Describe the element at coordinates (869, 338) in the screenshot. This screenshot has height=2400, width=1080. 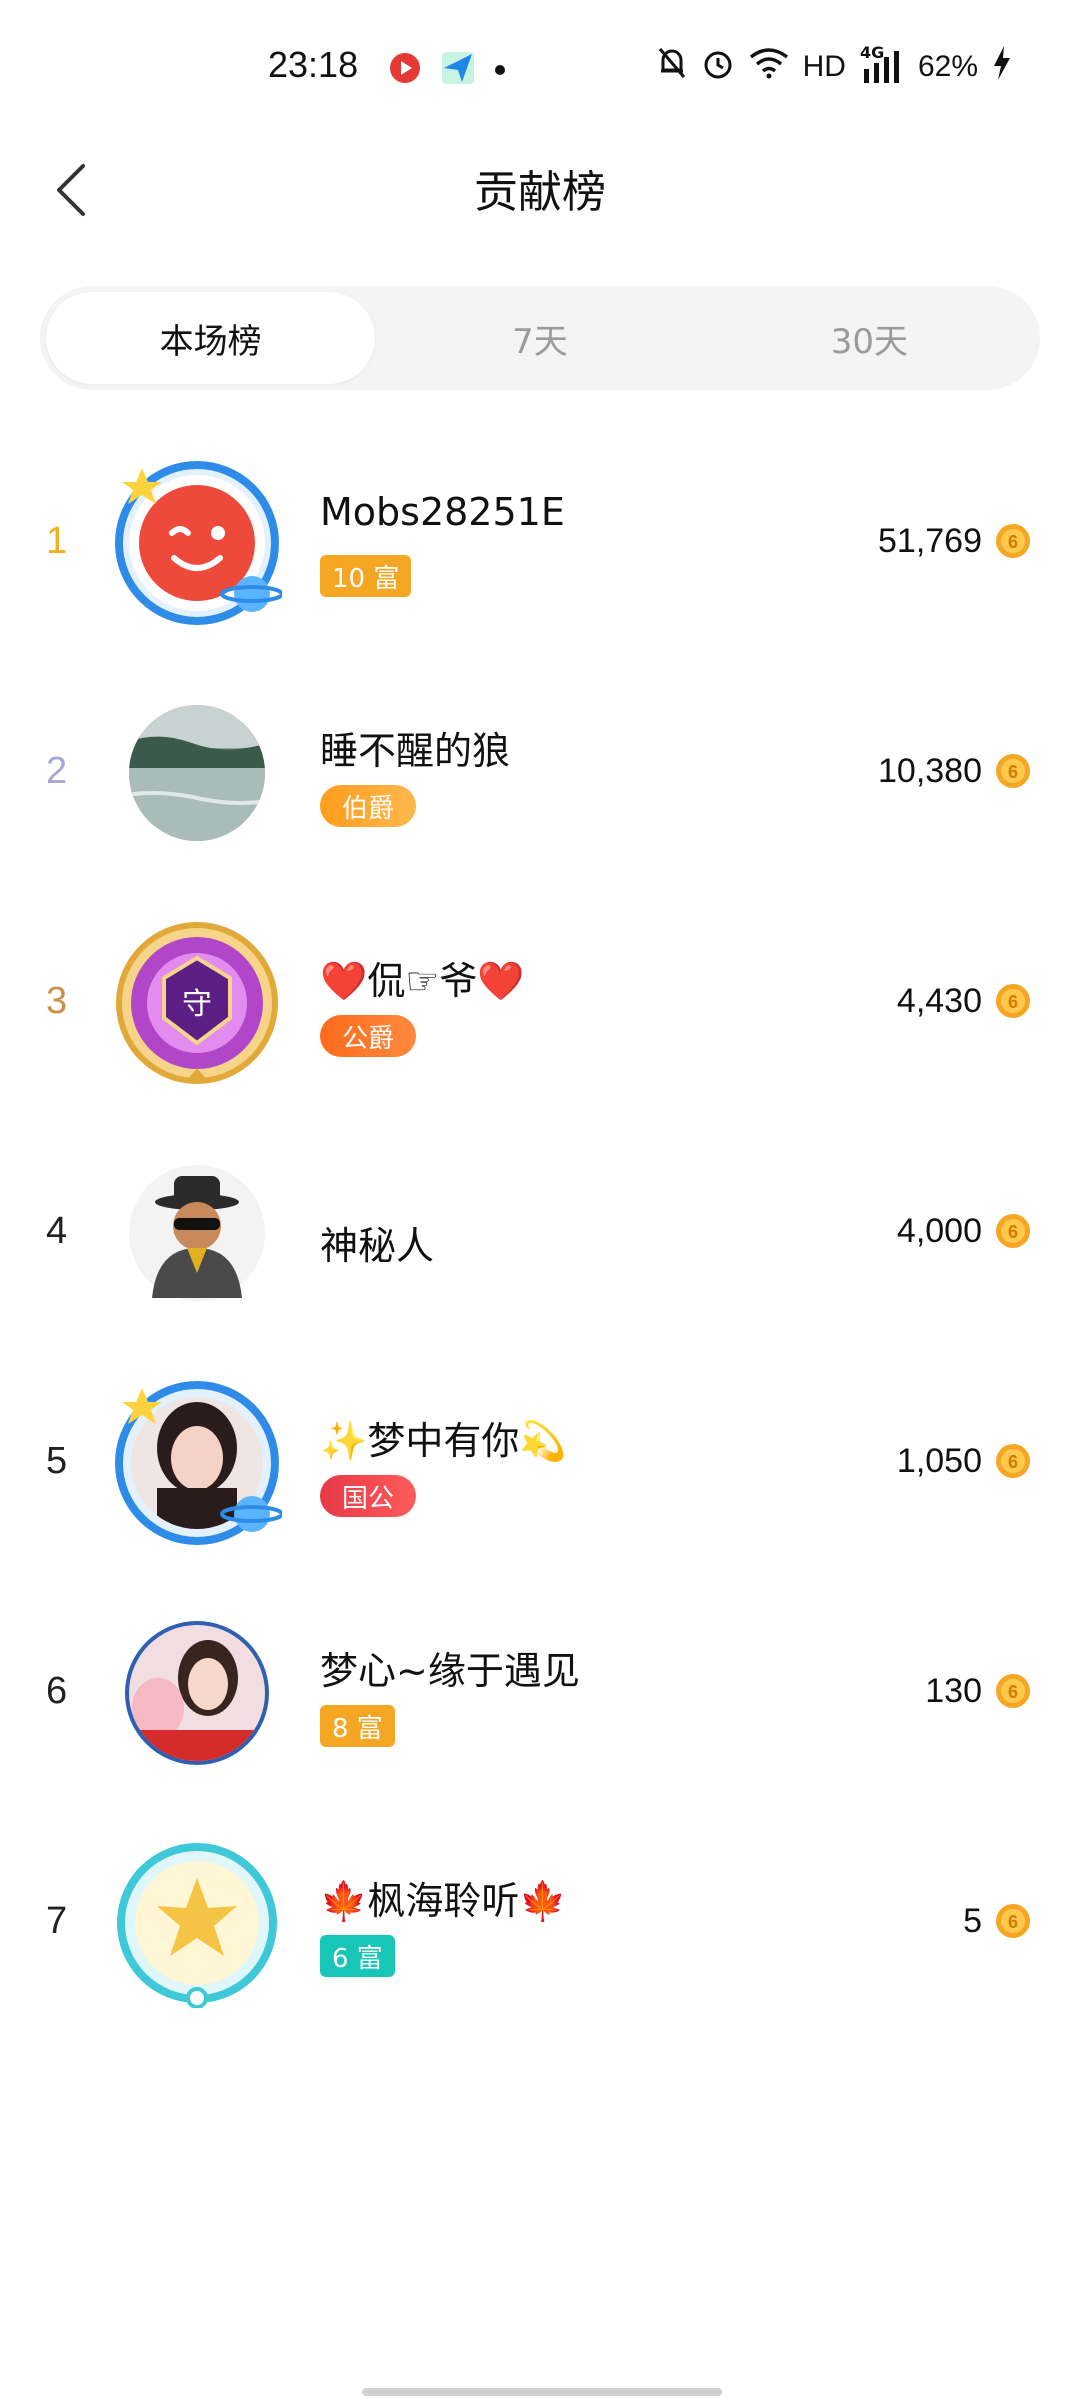
I see `tab-30-days: 30天` at that location.